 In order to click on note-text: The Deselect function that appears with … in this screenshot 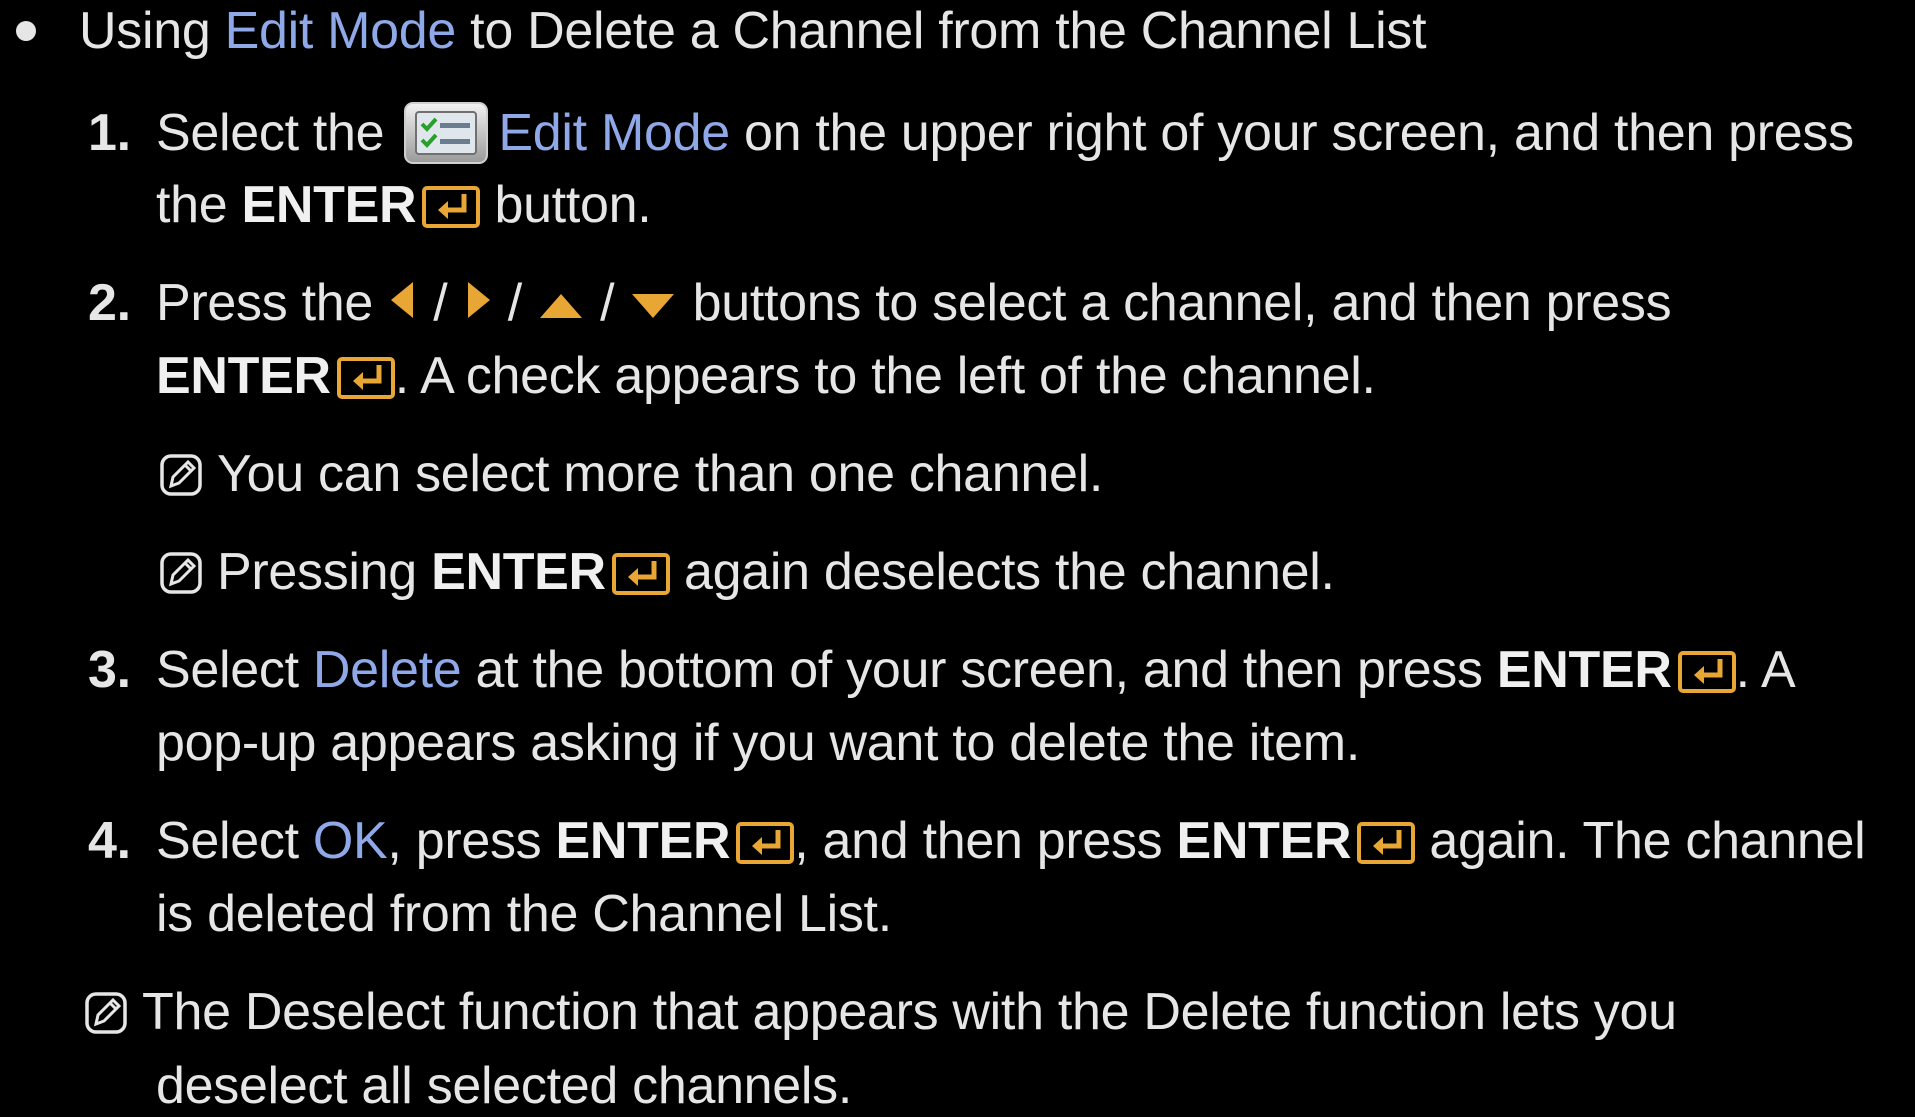, I will do `click(909, 1012)`.